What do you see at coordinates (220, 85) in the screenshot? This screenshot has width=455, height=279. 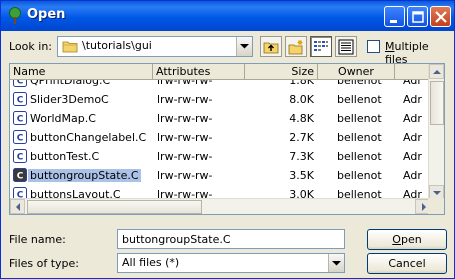 I see `file-row: C QPrintDialog.C lrw-rw-rw- 1.8K bellenot Adr` at bounding box center [220, 85].